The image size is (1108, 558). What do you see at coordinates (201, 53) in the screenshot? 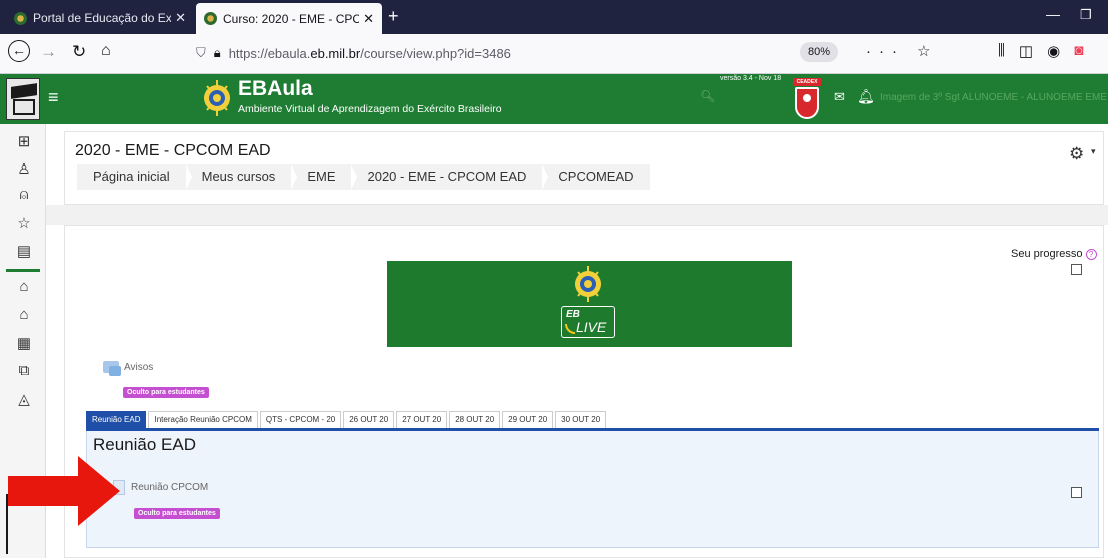
I see `shield-icon: ⛉` at bounding box center [201, 53].